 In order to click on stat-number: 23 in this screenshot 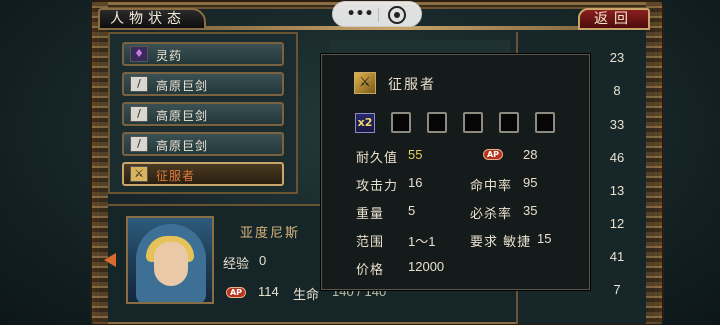, I will do `click(617, 57)`.